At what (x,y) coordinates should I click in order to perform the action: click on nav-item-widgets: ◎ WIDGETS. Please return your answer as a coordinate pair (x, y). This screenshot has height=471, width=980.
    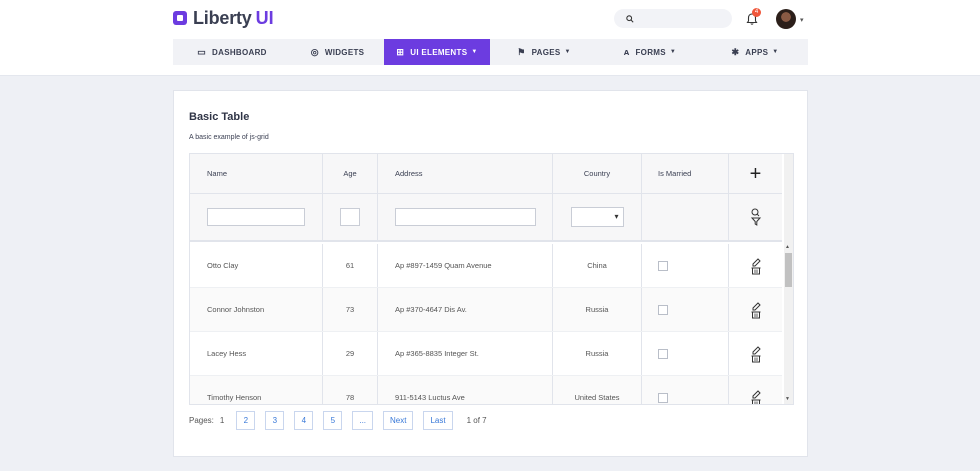
    Looking at the image, I should click on (337, 52).